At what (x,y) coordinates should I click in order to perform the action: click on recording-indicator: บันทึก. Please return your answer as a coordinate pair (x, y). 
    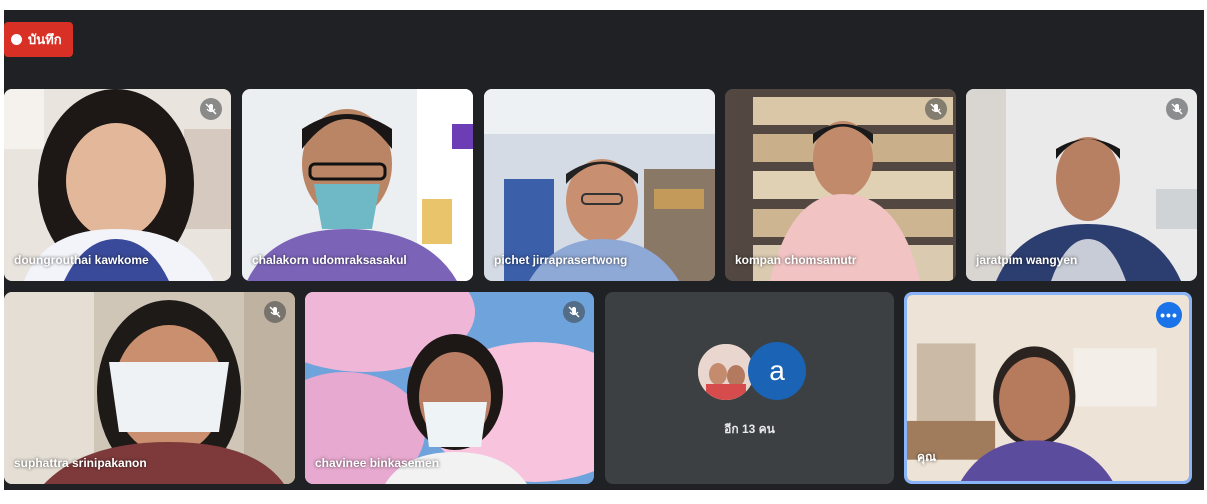
    Looking at the image, I should click on (38, 39).